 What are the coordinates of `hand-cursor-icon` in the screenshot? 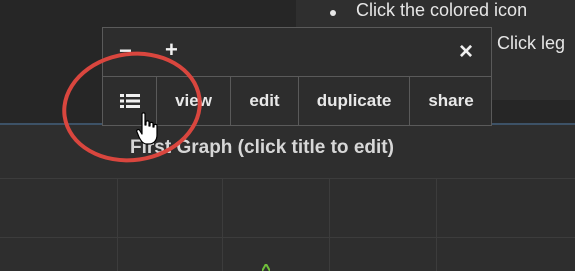 It's located at (147, 128).